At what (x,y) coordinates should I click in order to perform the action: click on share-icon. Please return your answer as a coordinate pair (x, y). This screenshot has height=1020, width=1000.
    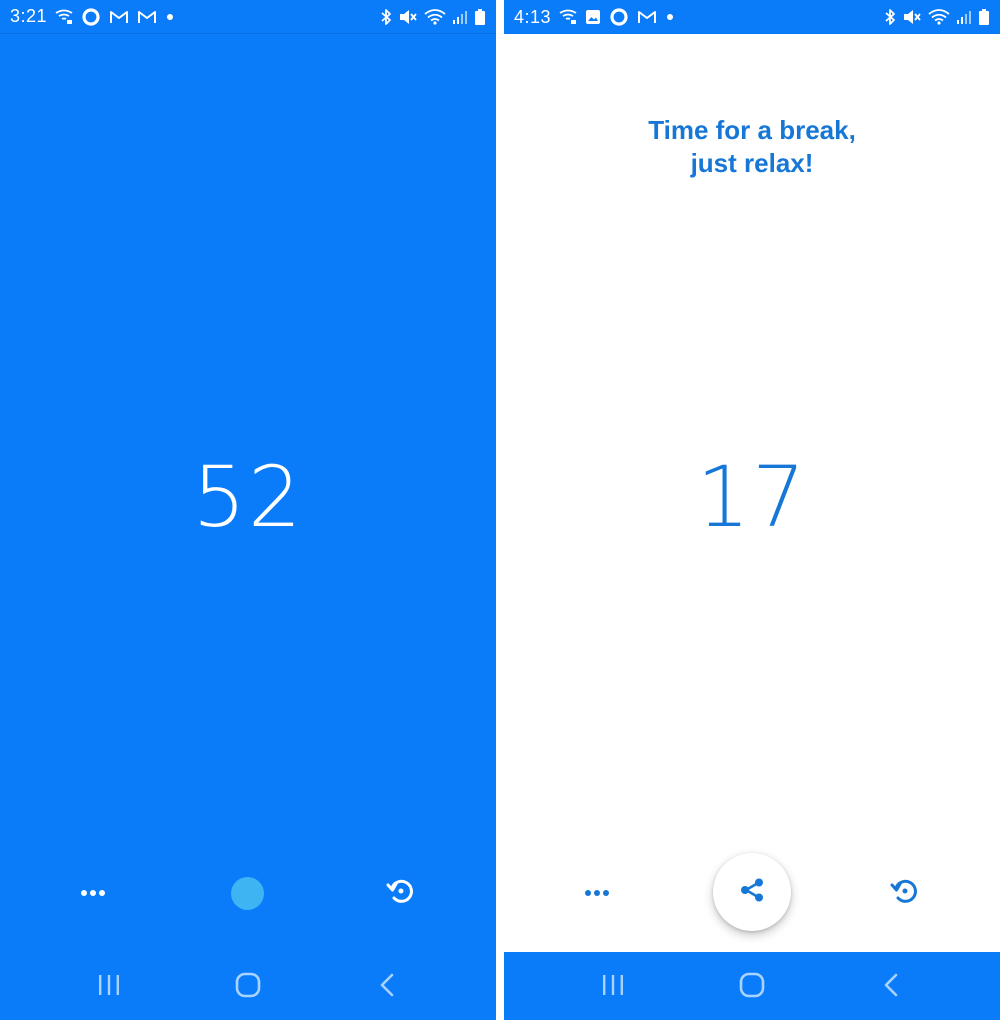
    Looking at the image, I should click on (752, 892).